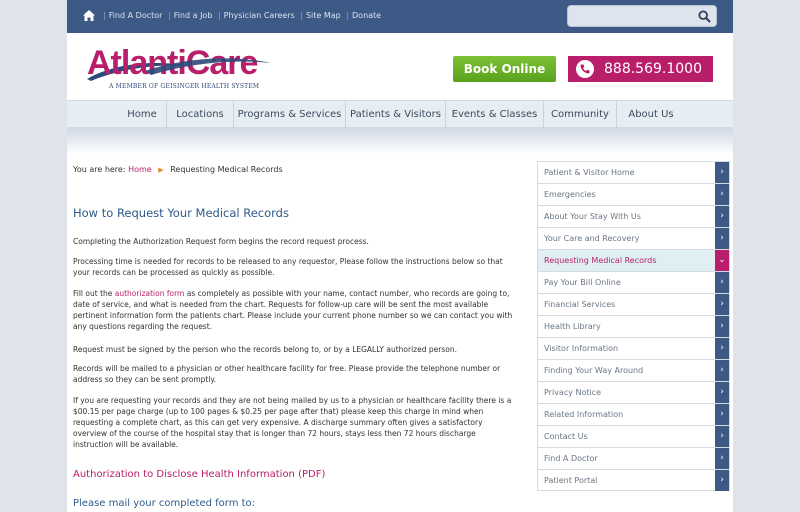 This screenshot has width=800, height=512. Describe the element at coordinates (584, 414) in the screenshot. I see `sidebar-item-label: Related Information` at that location.